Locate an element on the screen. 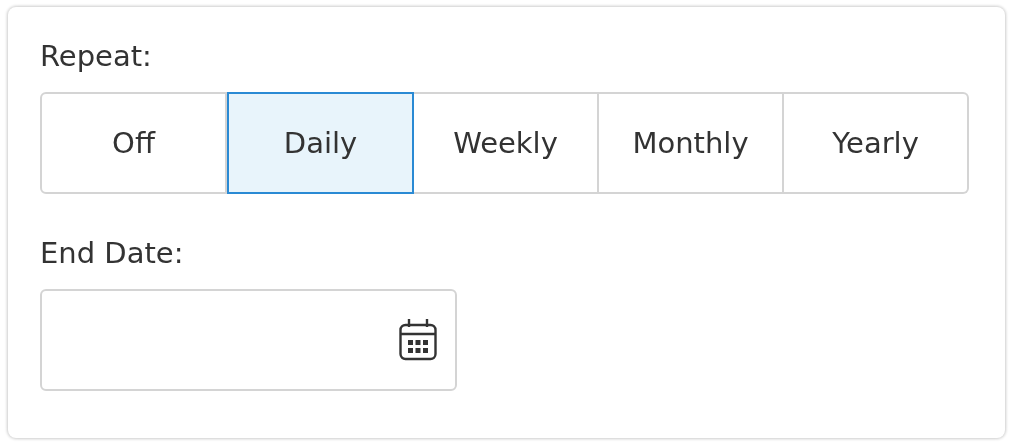 Image resolution: width=1014 pixels, height=446 pixels. end-date-label: End Date: is located at coordinates (112, 253).